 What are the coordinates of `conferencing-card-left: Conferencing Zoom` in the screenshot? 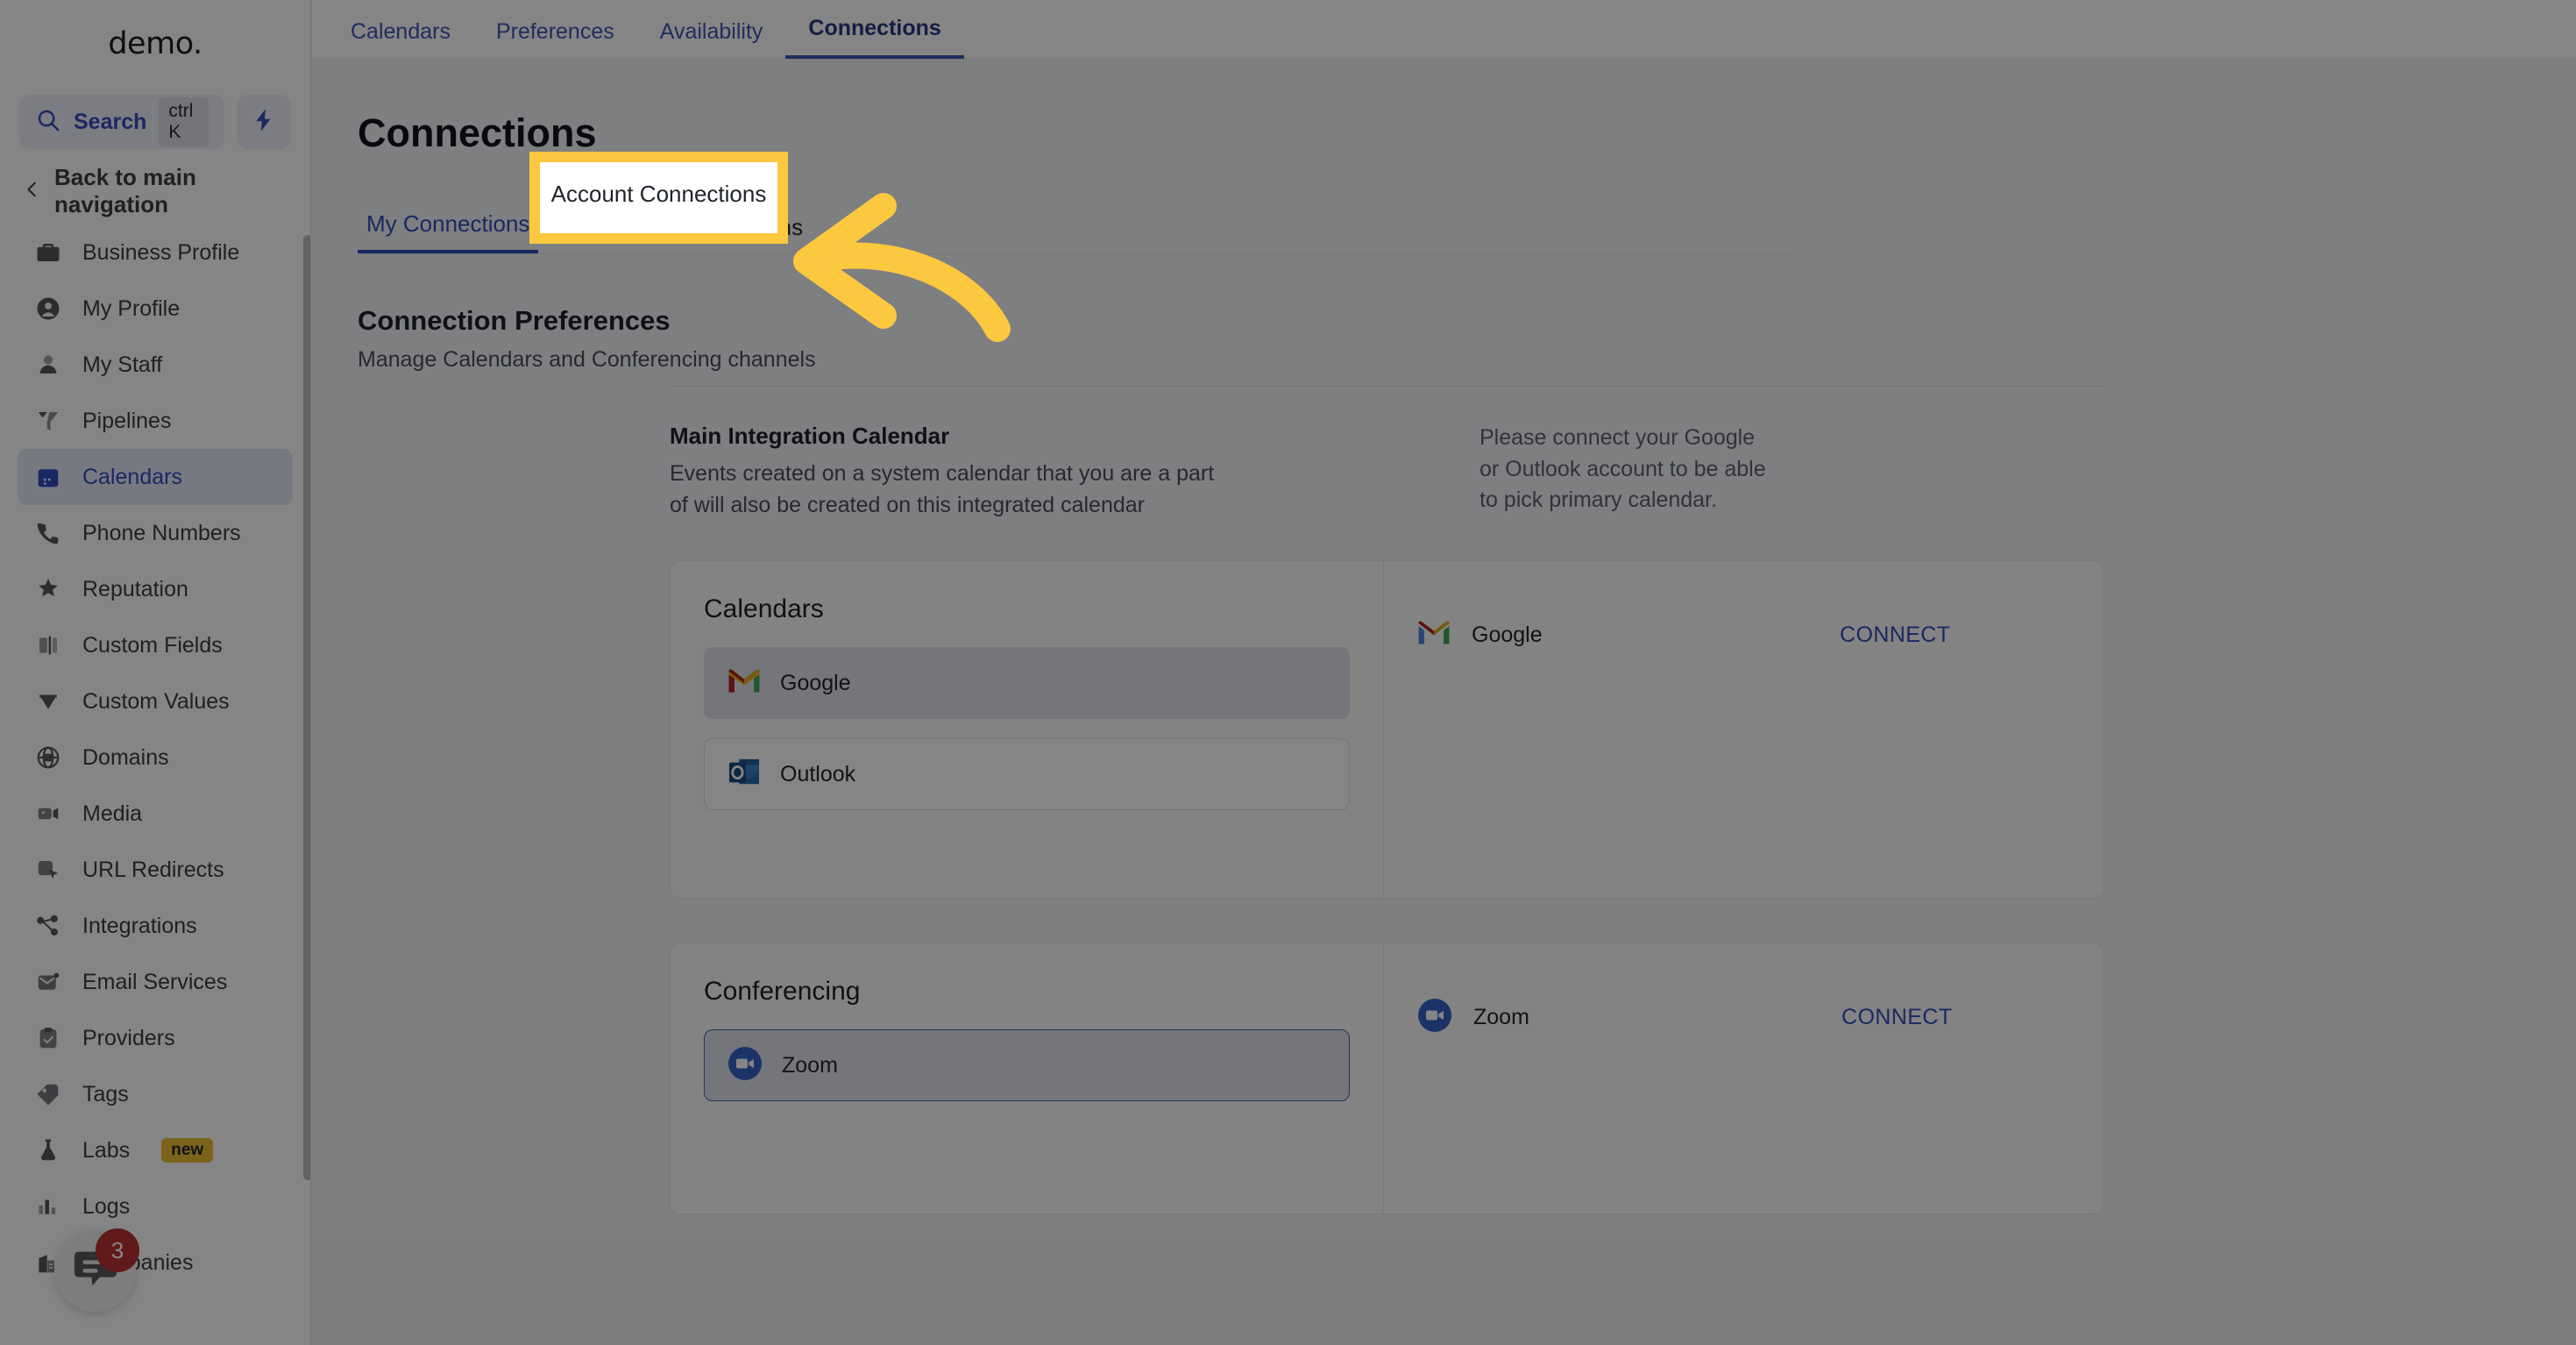 It's located at (1028, 1078).